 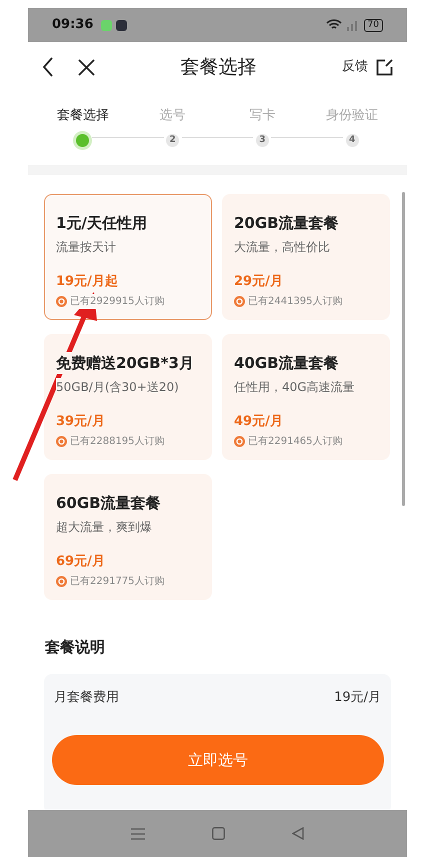 I want to click on battery-icon: 70, so click(x=373, y=25).